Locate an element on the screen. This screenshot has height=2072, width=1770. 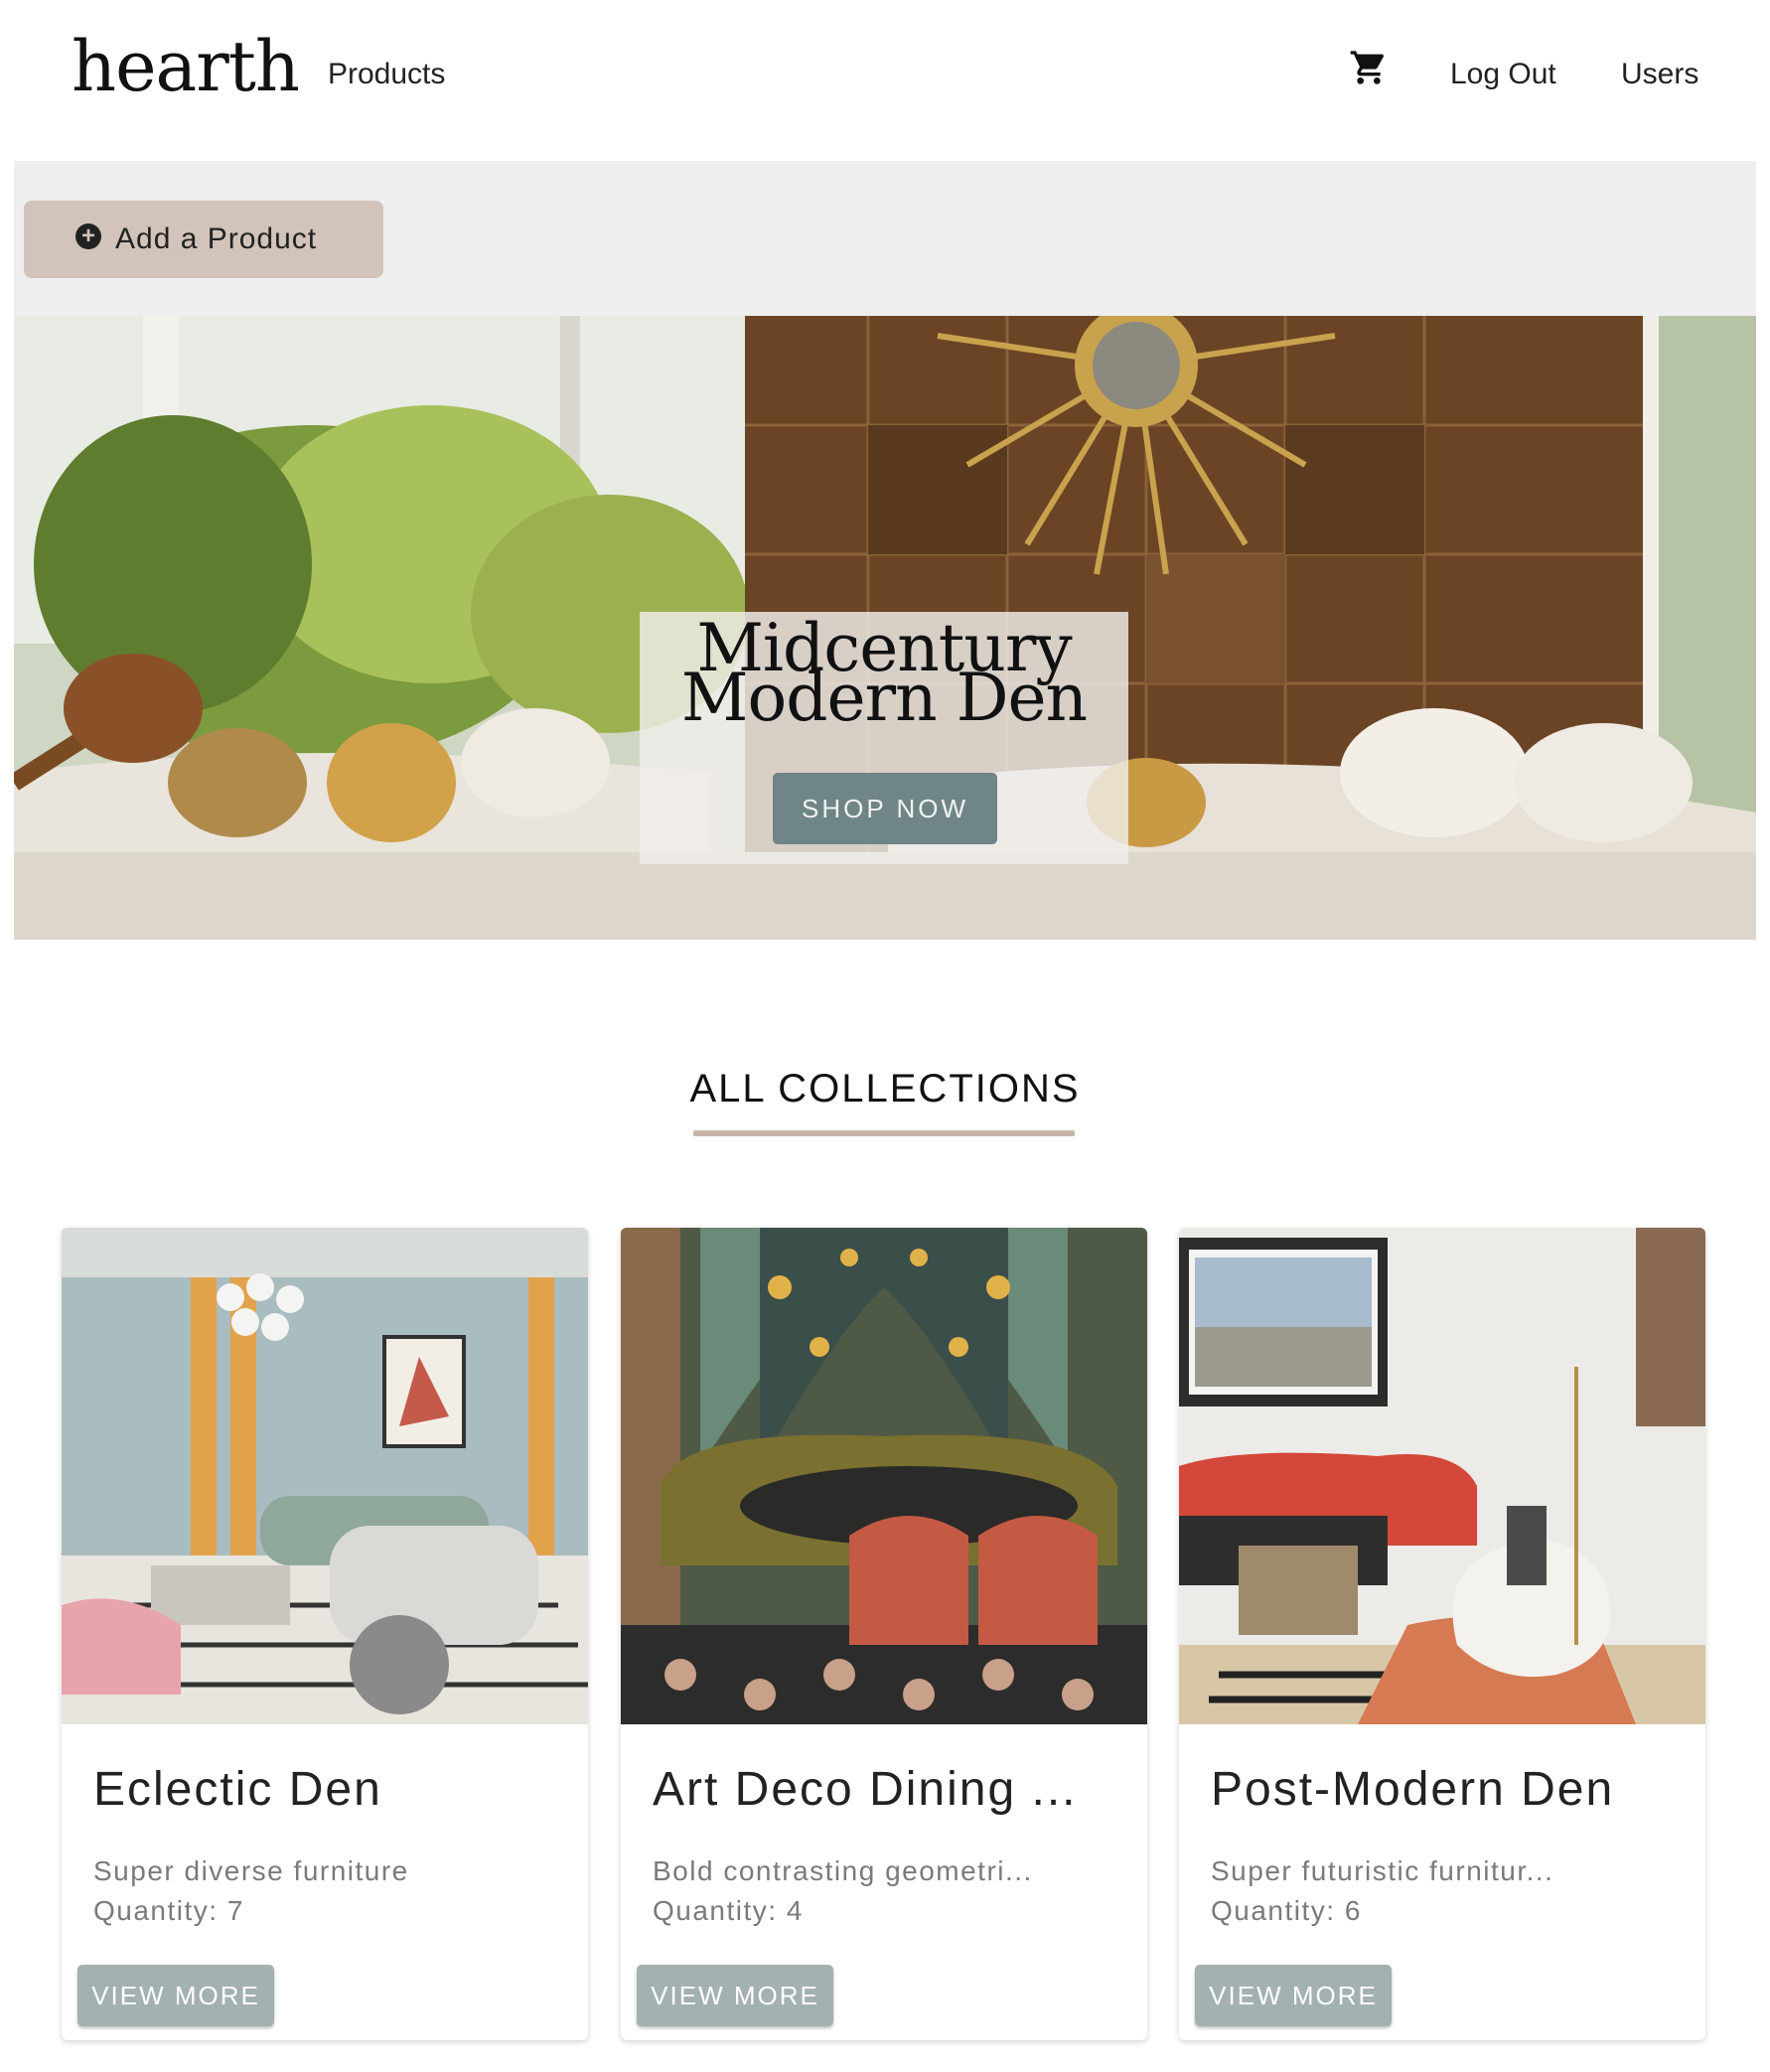
collection-description: Super diverse furniture is located at coordinates (251, 1870).